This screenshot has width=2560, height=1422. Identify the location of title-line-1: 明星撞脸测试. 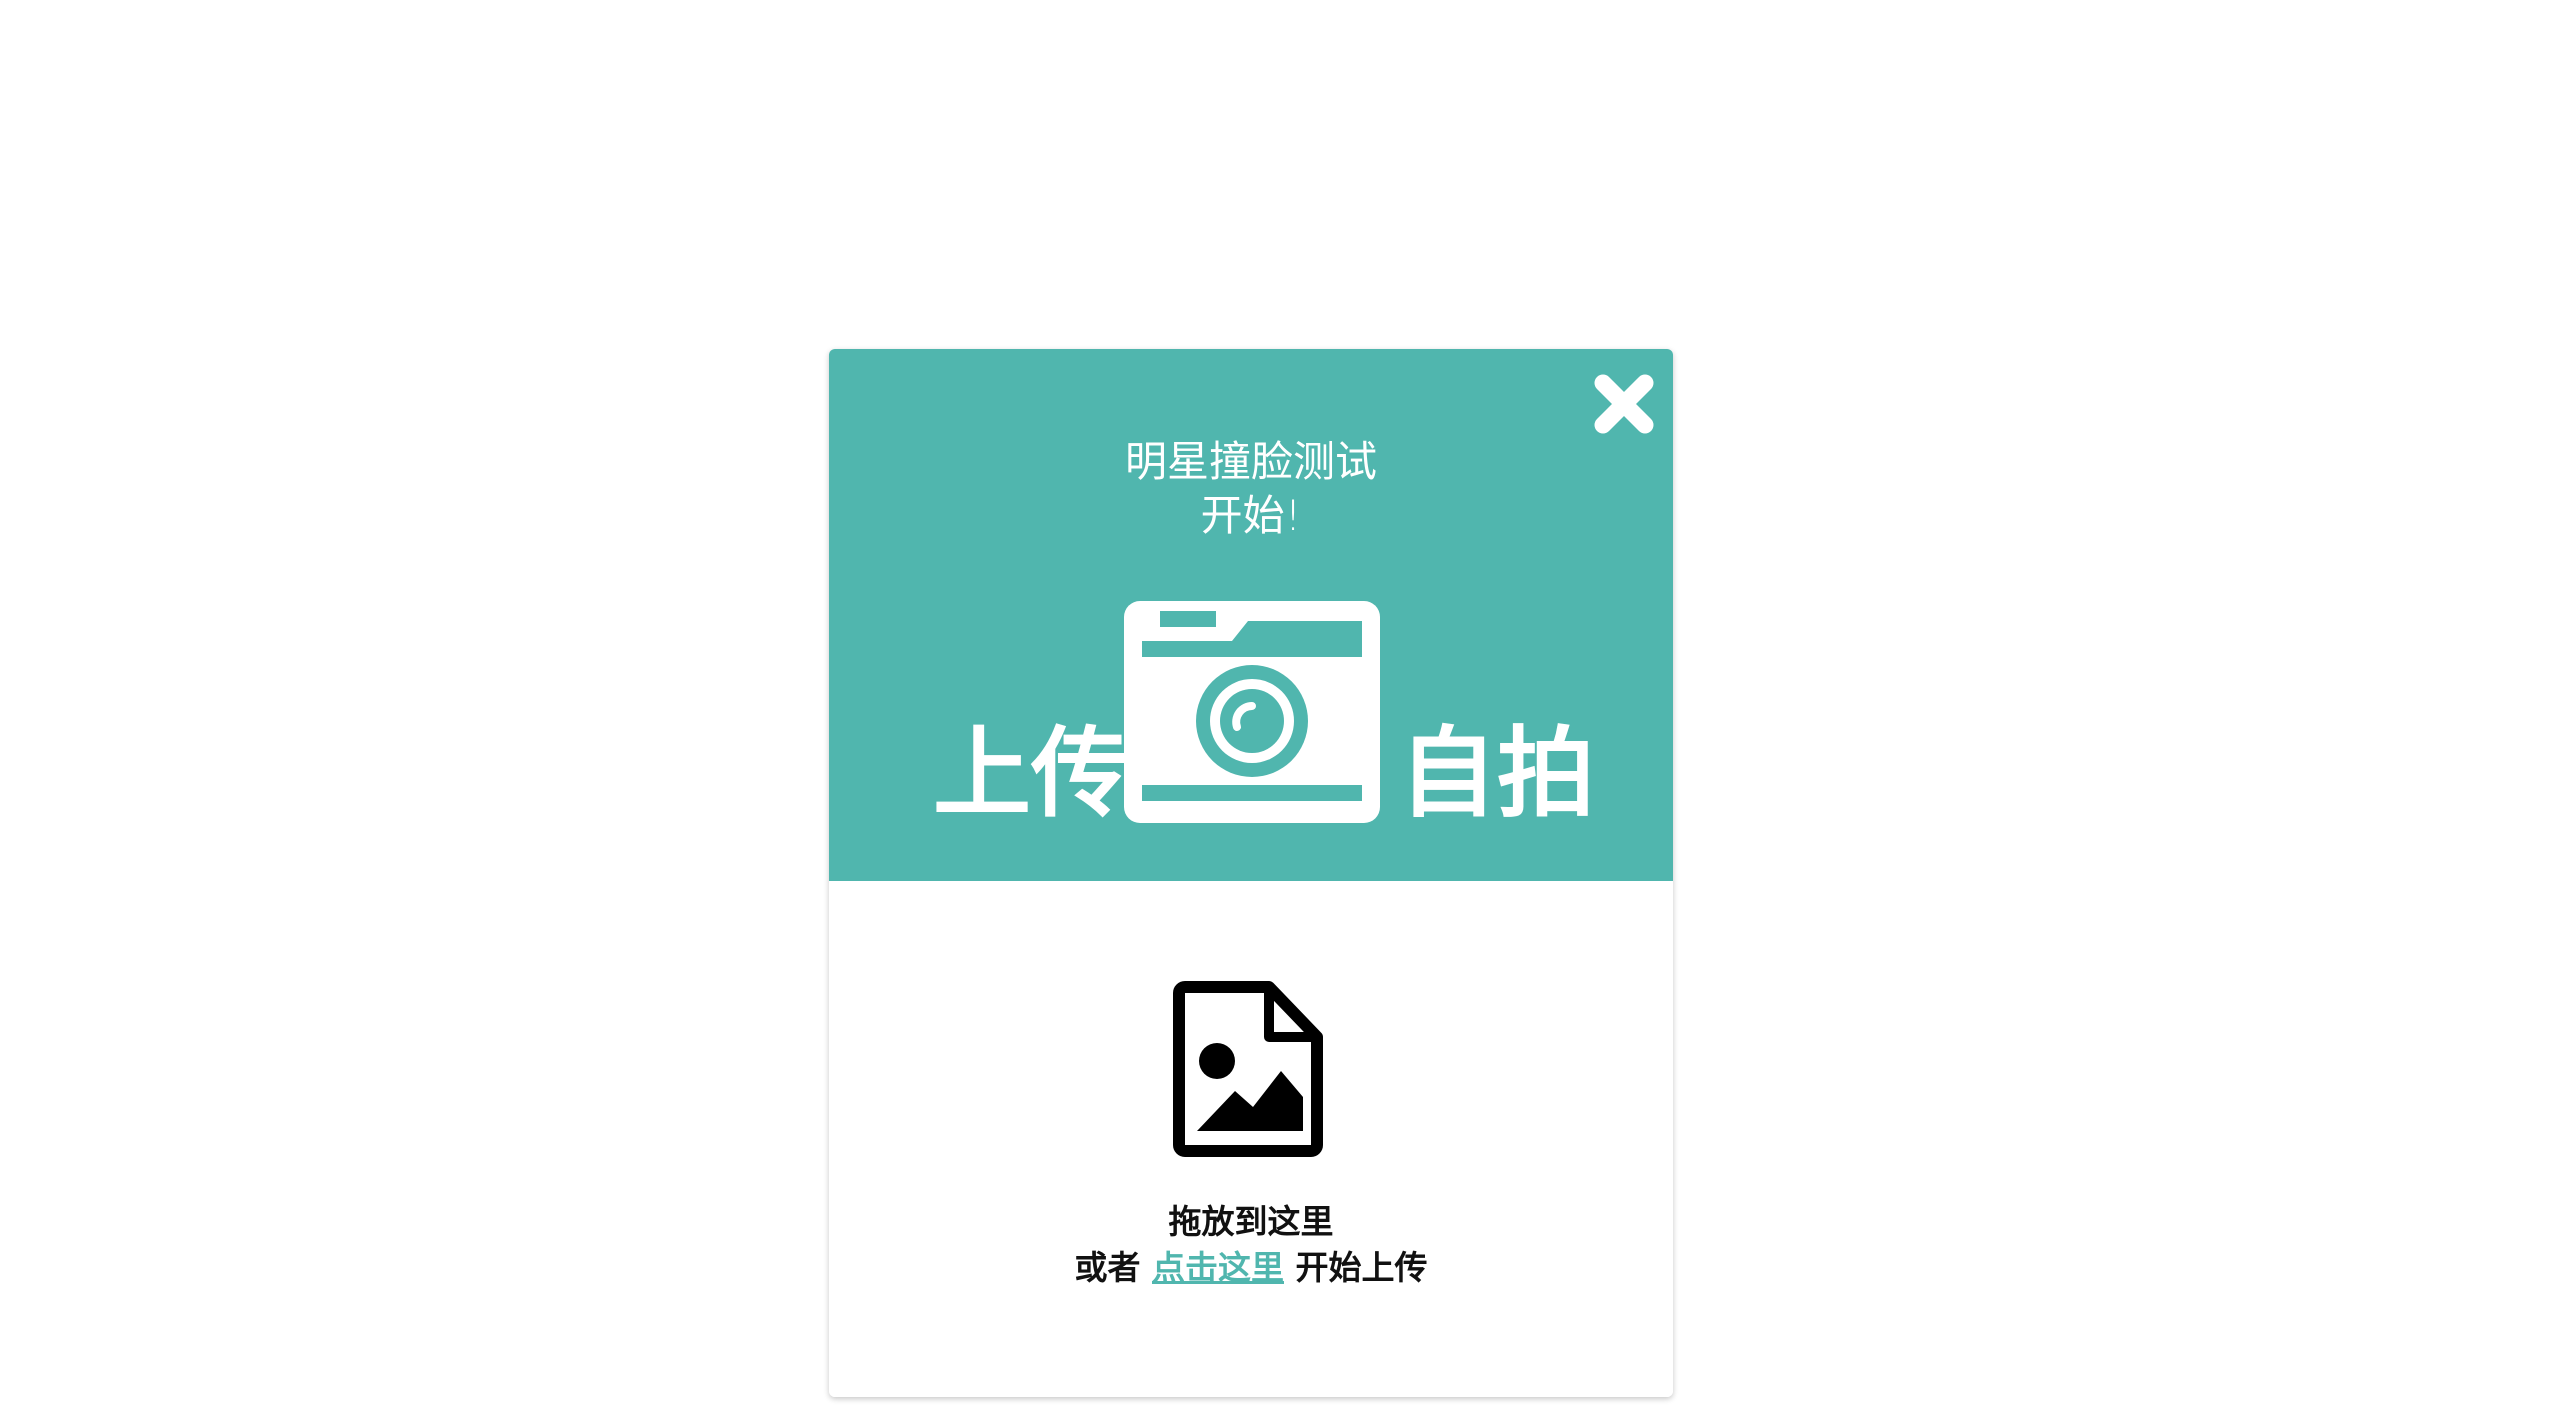
(1250, 461).